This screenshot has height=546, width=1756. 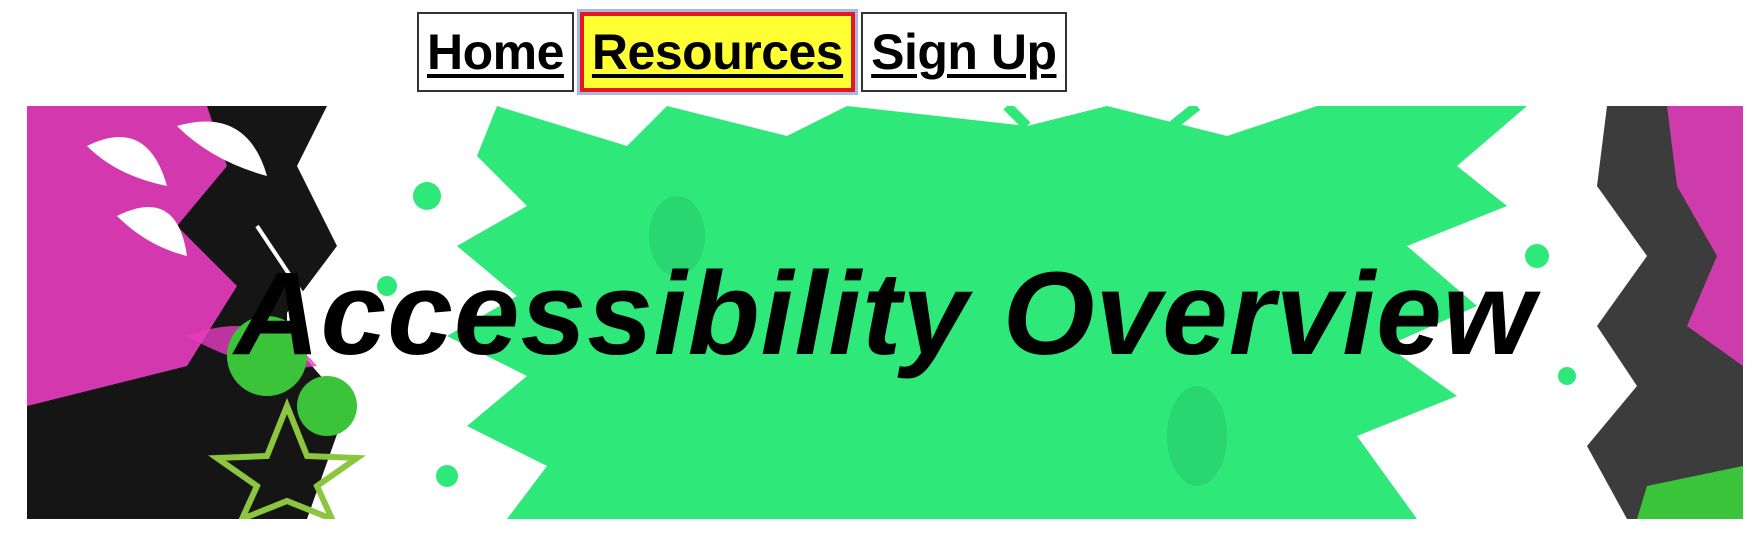 I want to click on nav-signup-link: Sign Up, so click(x=964, y=52).